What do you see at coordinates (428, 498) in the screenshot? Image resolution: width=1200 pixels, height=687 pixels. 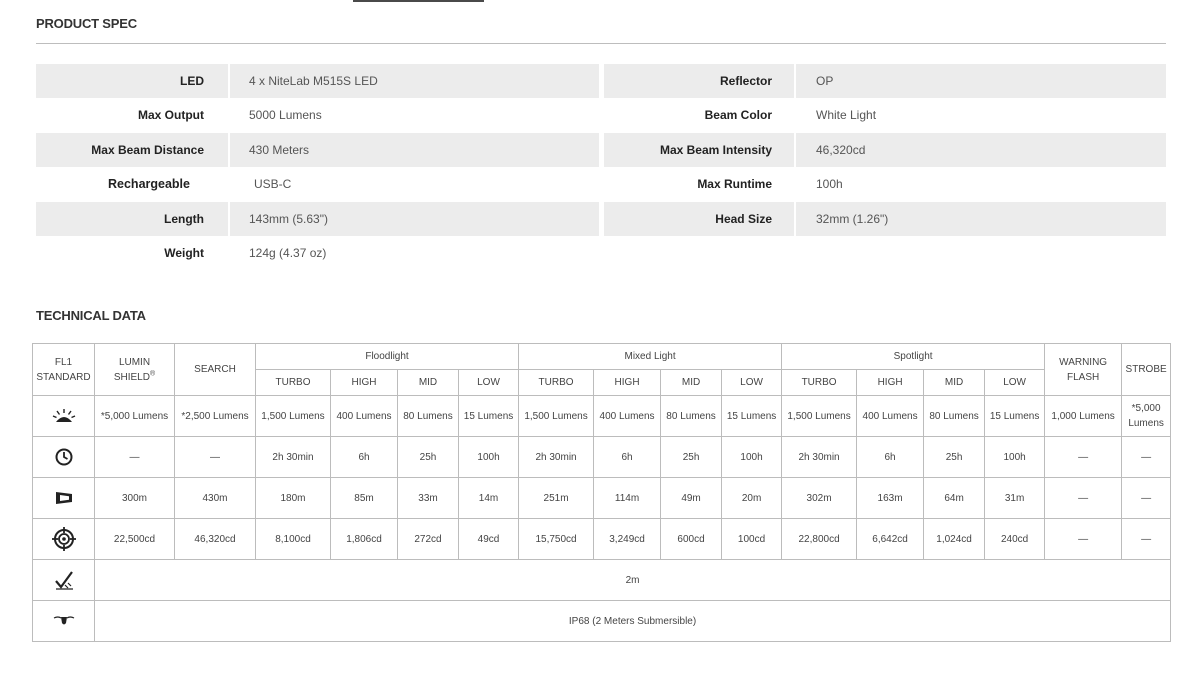 I see `distance-cell: 33m` at bounding box center [428, 498].